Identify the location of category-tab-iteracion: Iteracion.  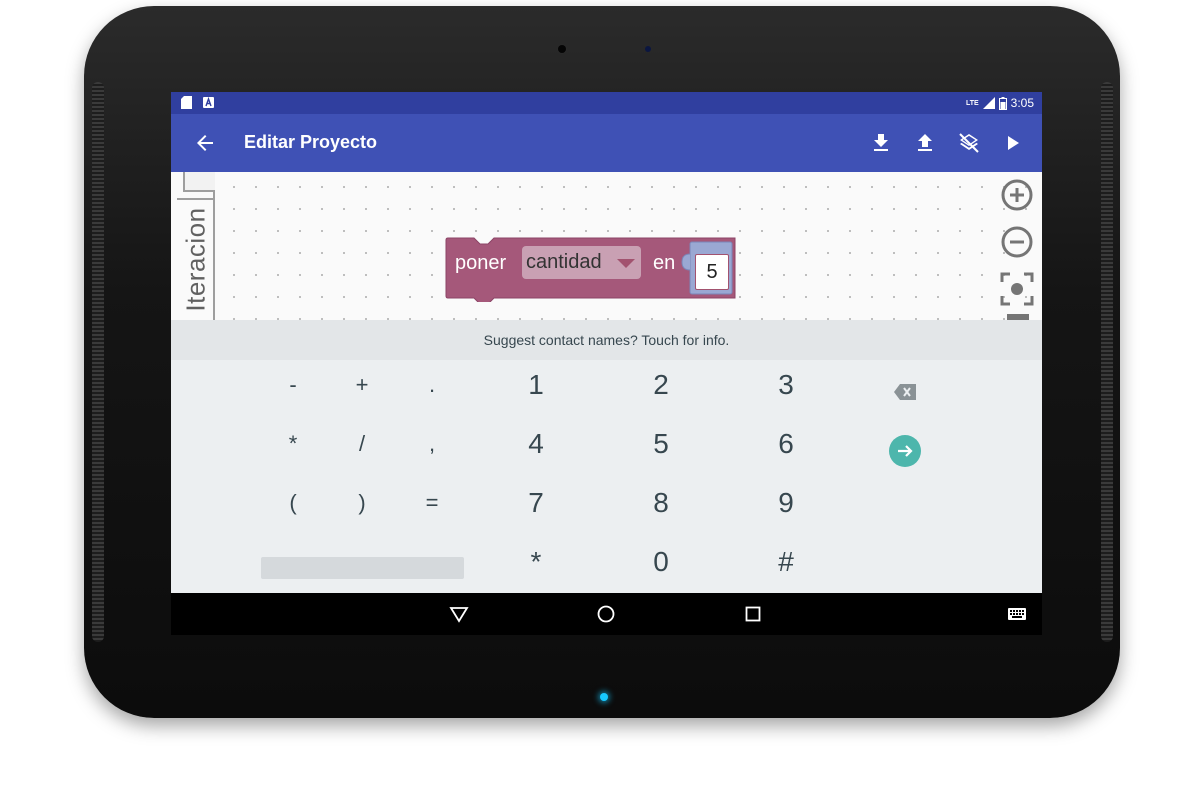
(195, 258).